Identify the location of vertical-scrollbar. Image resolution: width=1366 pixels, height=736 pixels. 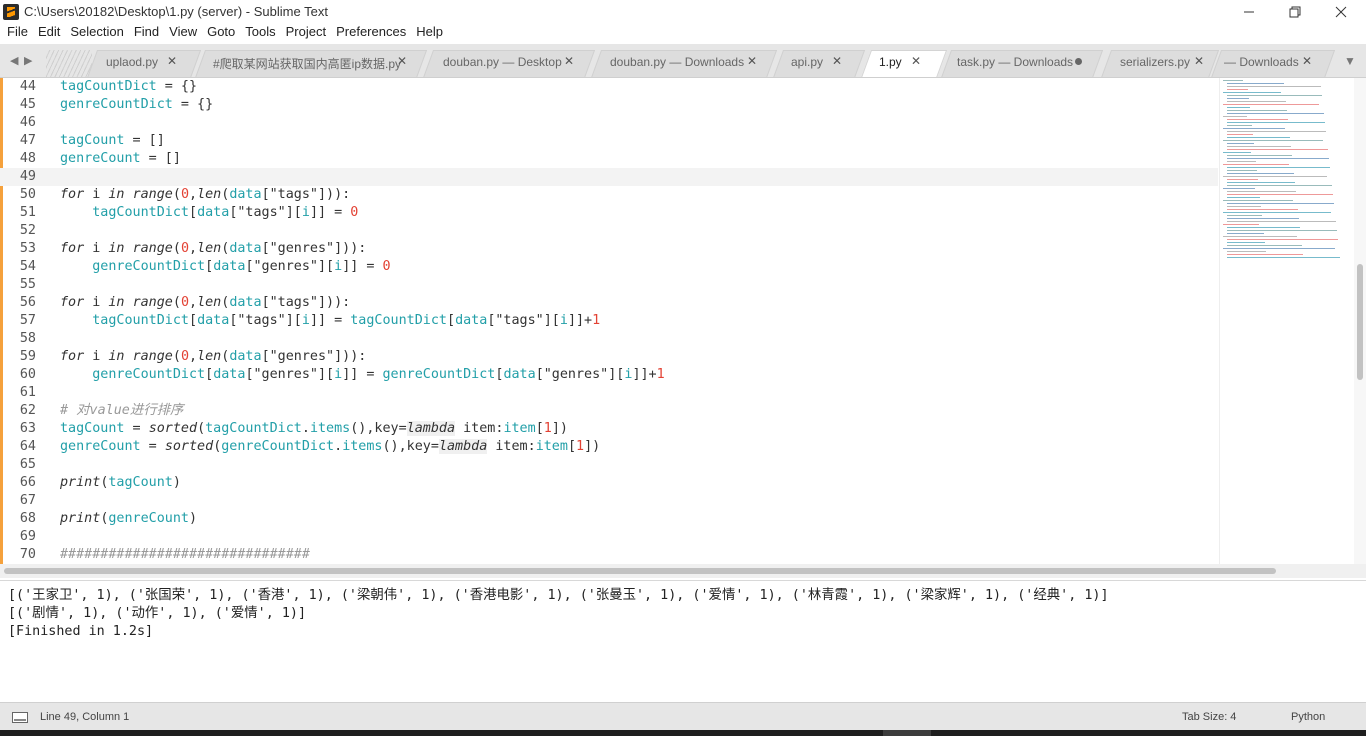
(1360, 321).